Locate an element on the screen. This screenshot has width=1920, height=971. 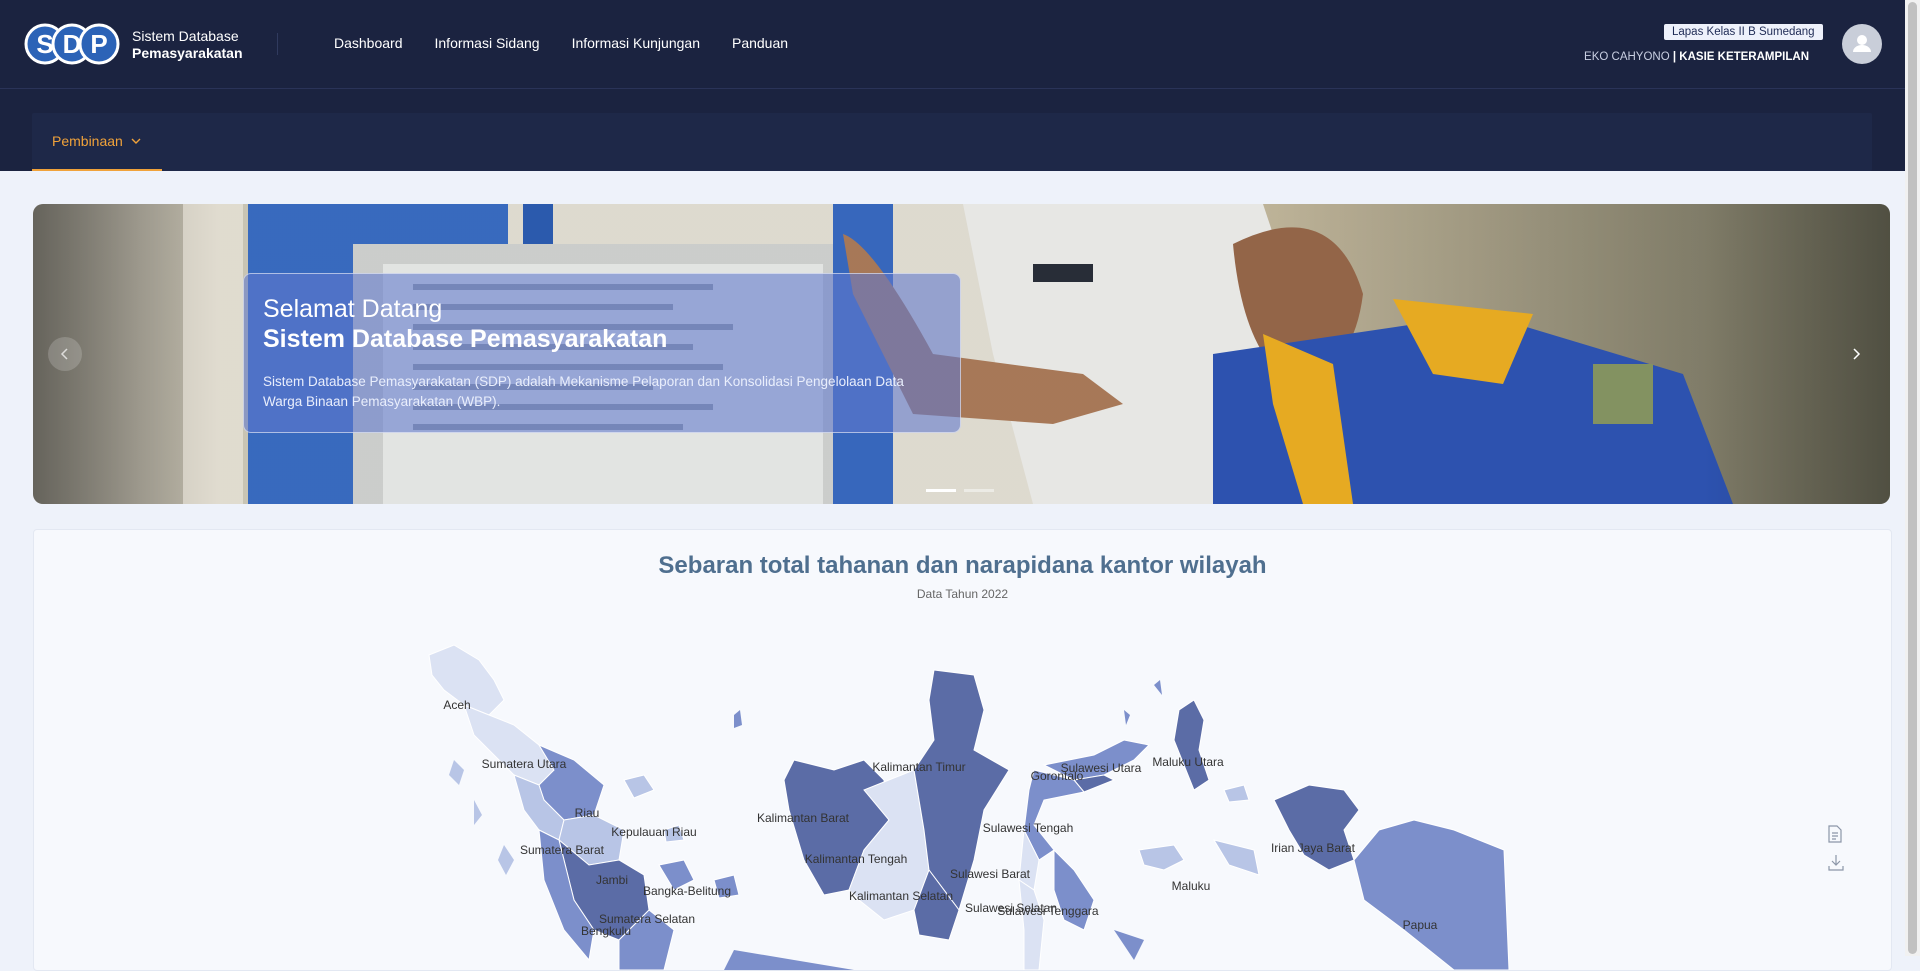
sdp-logo: S D P is located at coordinates (72, 44).